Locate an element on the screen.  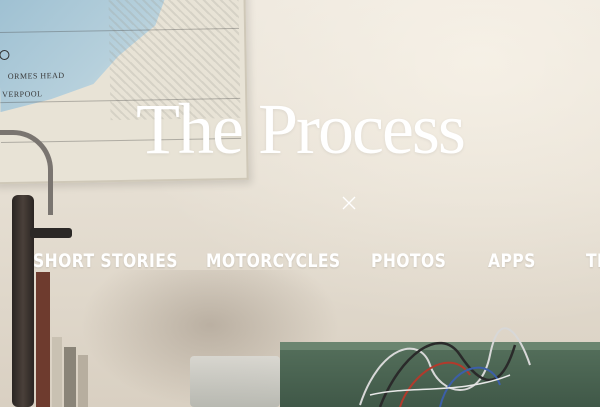
lamp-clamp is located at coordinates (51, 233).